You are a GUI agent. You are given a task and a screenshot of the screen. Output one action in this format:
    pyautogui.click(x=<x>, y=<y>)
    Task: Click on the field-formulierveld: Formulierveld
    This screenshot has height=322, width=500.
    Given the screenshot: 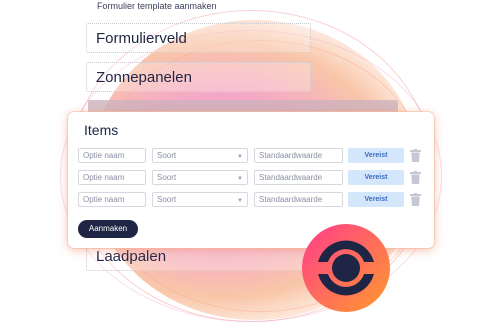 What is the action you would take?
    pyautogui.click(x=198, y=38)
    